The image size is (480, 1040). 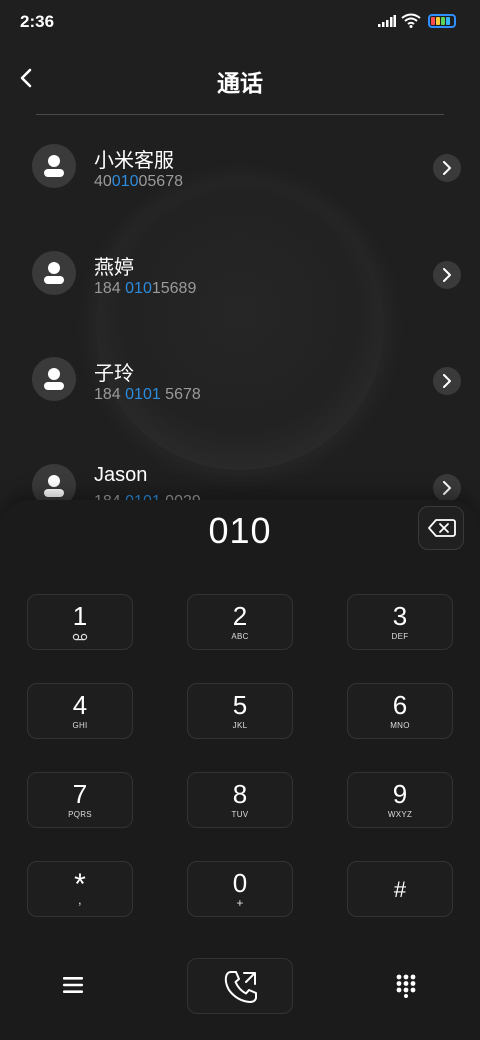 What do you see at coordinates (80, 889) in the screenshot?
I see `key-star: * ,` at bounding box center [80, 889].